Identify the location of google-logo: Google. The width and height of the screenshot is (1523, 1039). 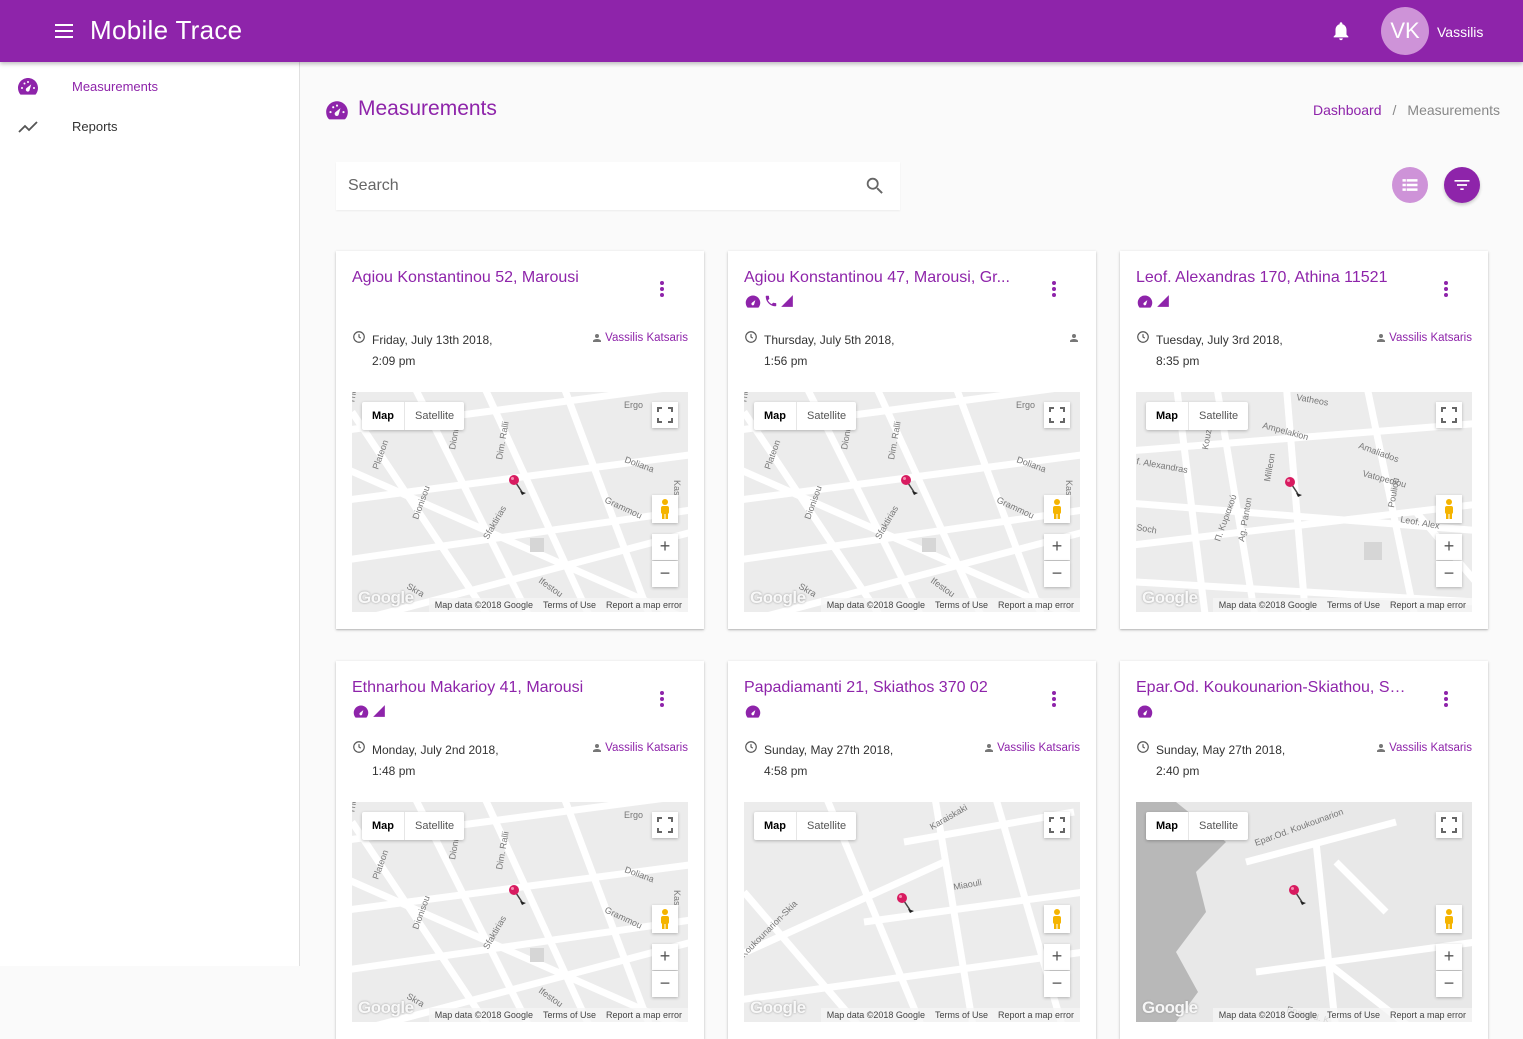
(386, 1007).